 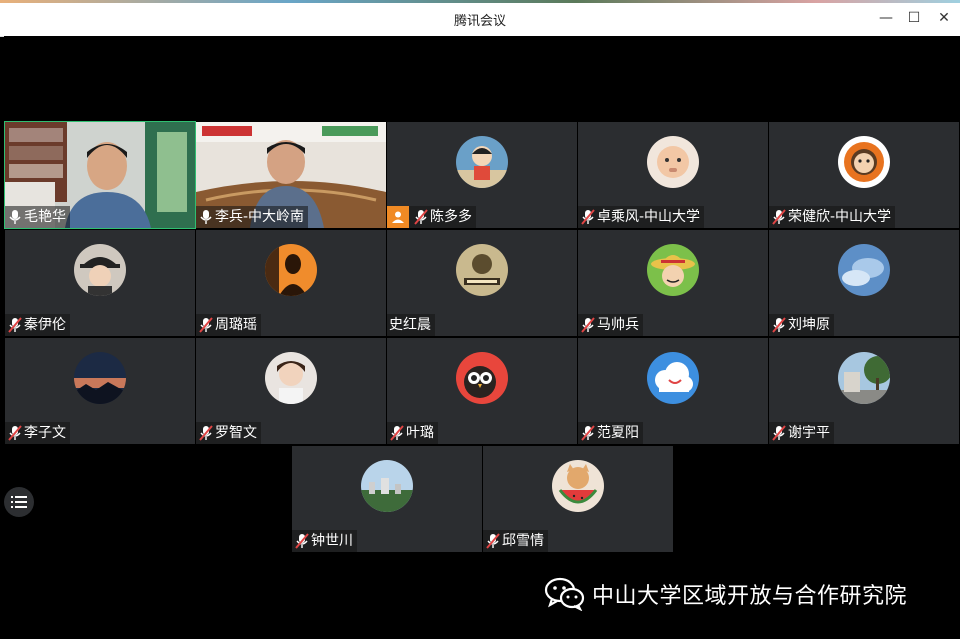 I want to click on maximize-button: ☐, so click(x=914, y=18).